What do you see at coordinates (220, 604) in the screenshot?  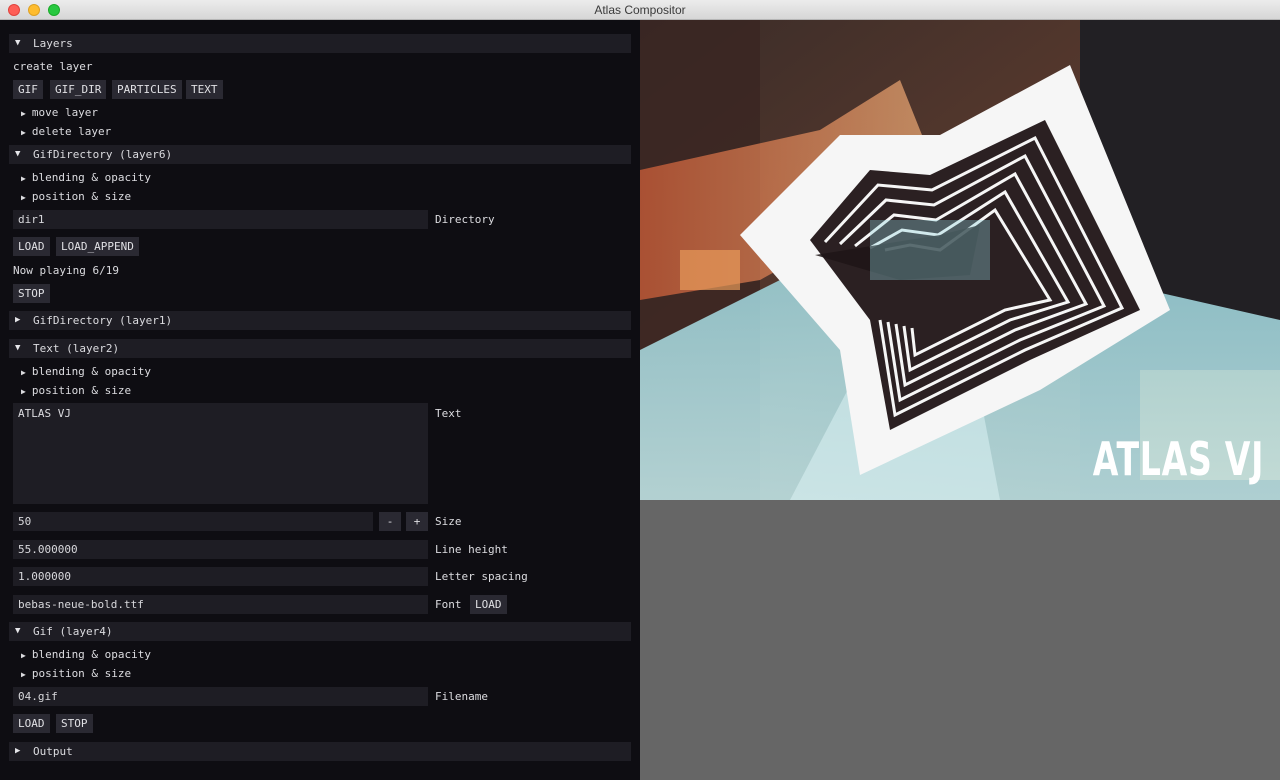 I see `font-input: bebas-neue-bold.ttf` at bounding box center [220, 604].